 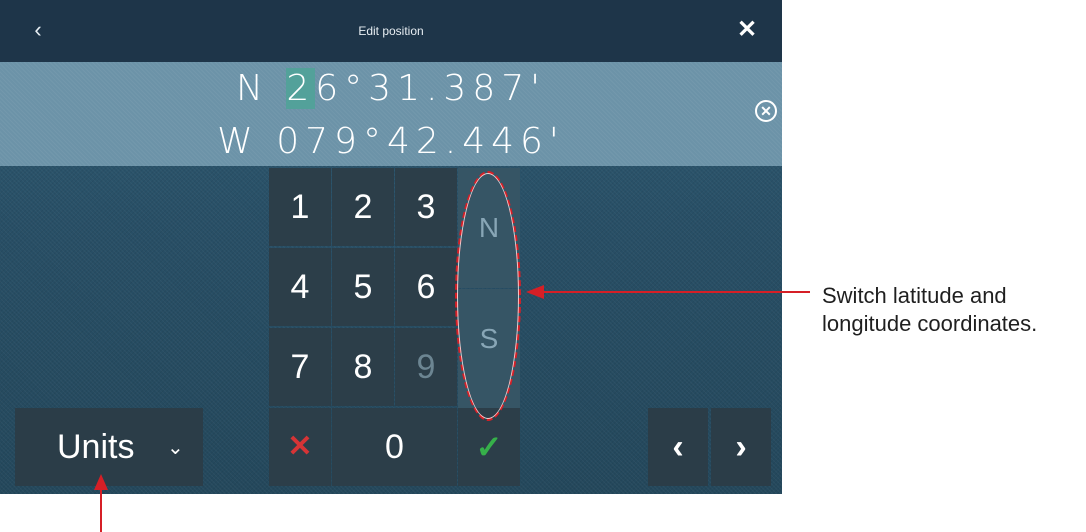 What do you see at coordinates (930, 323) in the screenshot?
I see `callout-line-2: longitude coordinates.` at bounding box center [930, 323].